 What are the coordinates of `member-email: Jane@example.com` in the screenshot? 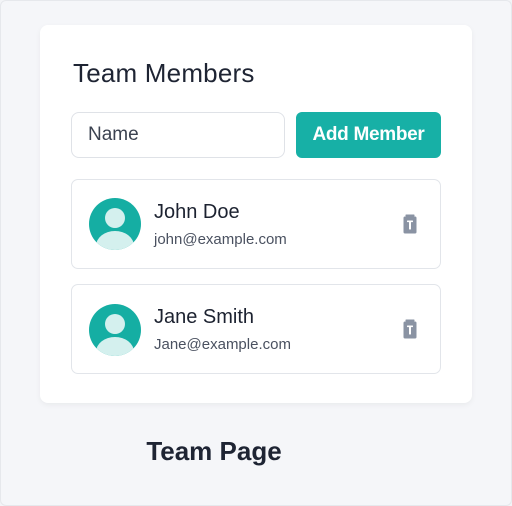 It's located at (222, 344).